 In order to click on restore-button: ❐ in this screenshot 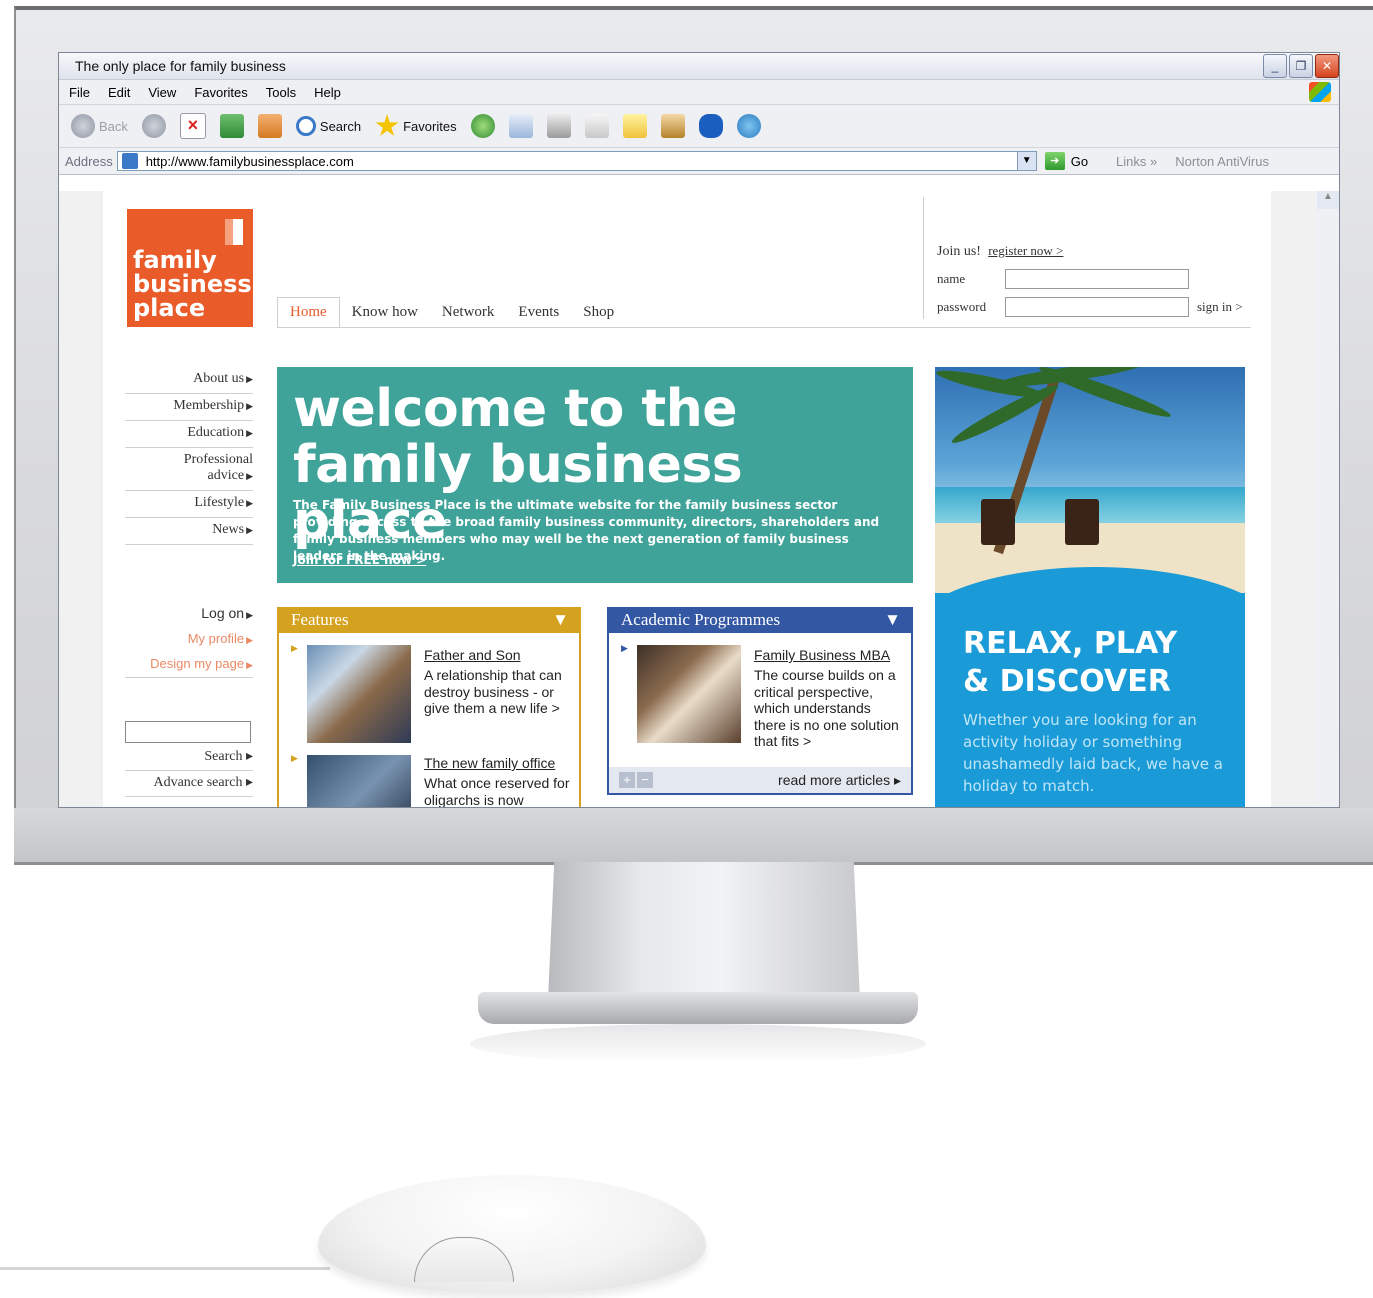, I will do `click(1301, 66)`.